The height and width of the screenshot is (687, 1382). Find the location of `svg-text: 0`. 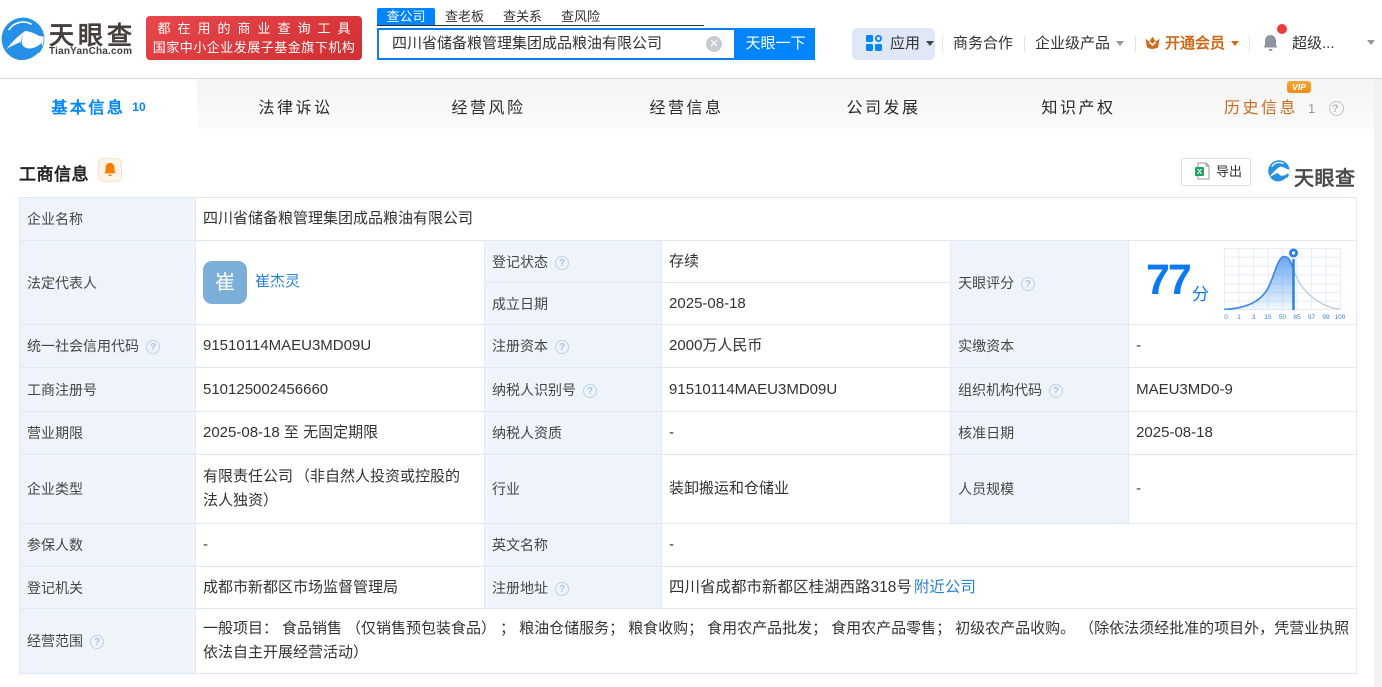

svg-text: 0 is located at coordinates (1226, 317).